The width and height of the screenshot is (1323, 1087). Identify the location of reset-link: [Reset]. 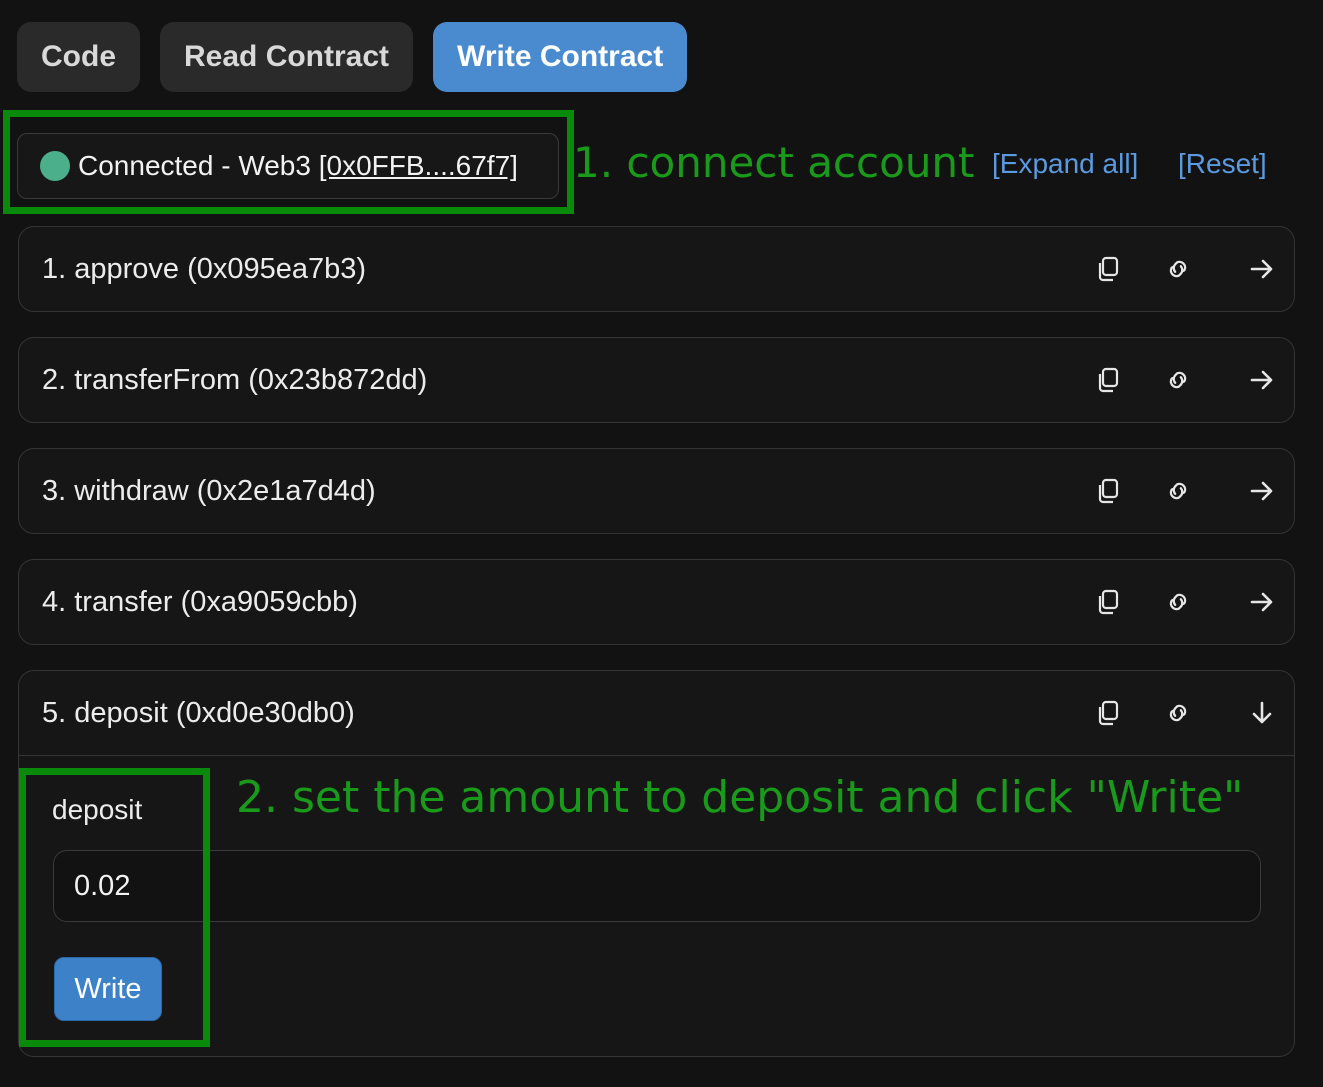
(1222, 164).